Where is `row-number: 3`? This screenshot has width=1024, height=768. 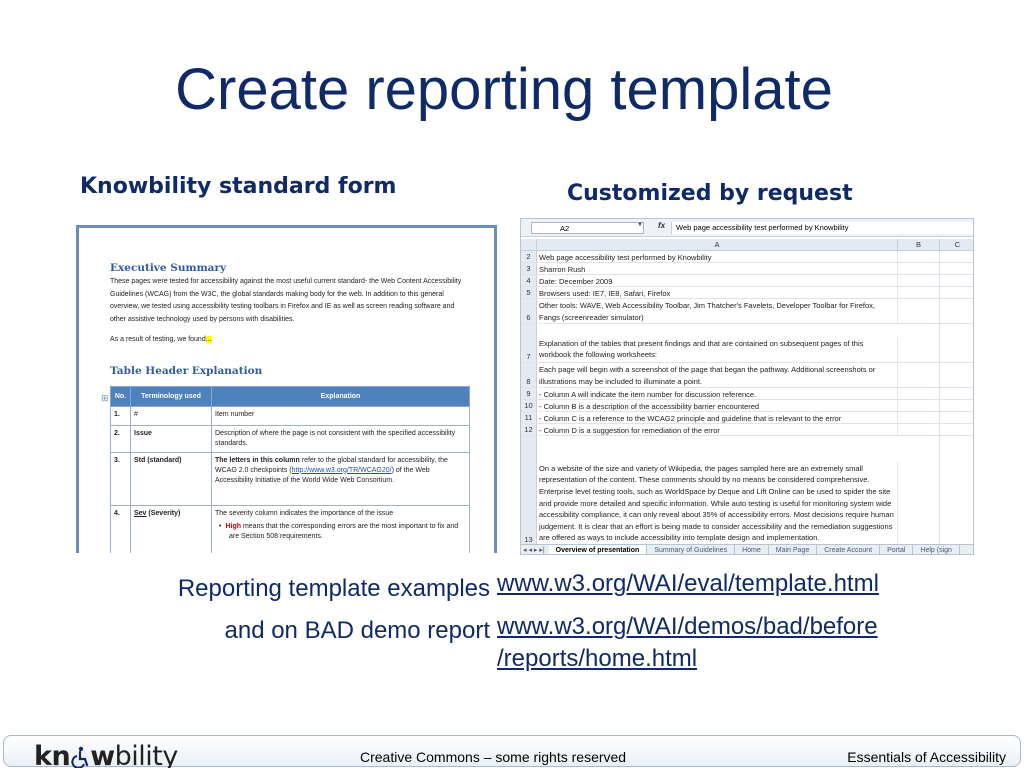 row-number: 3 is located at coordinates (529, 268).